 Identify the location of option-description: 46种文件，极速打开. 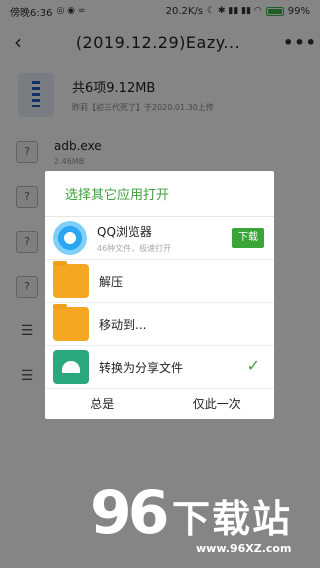
(134, 248).